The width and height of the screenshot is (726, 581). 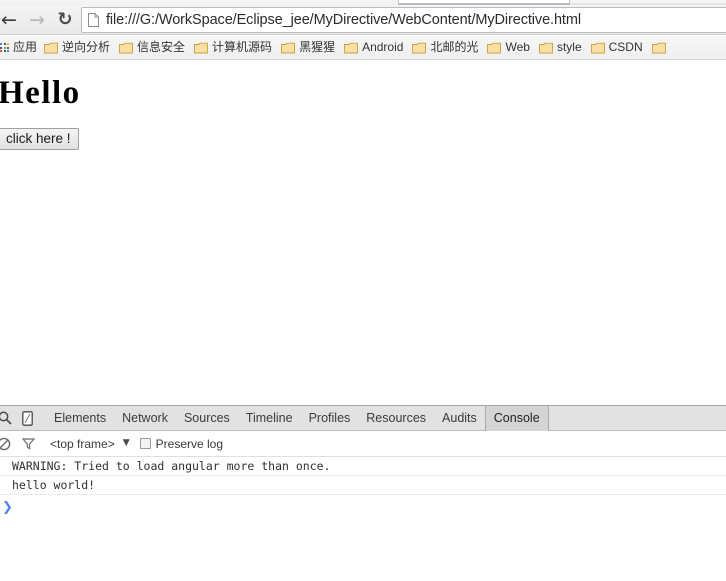 What do you see at coordinates (330, 418) in the screenshot?
I see `tab-profiles: Profiles` at bounding box center [330, 418].